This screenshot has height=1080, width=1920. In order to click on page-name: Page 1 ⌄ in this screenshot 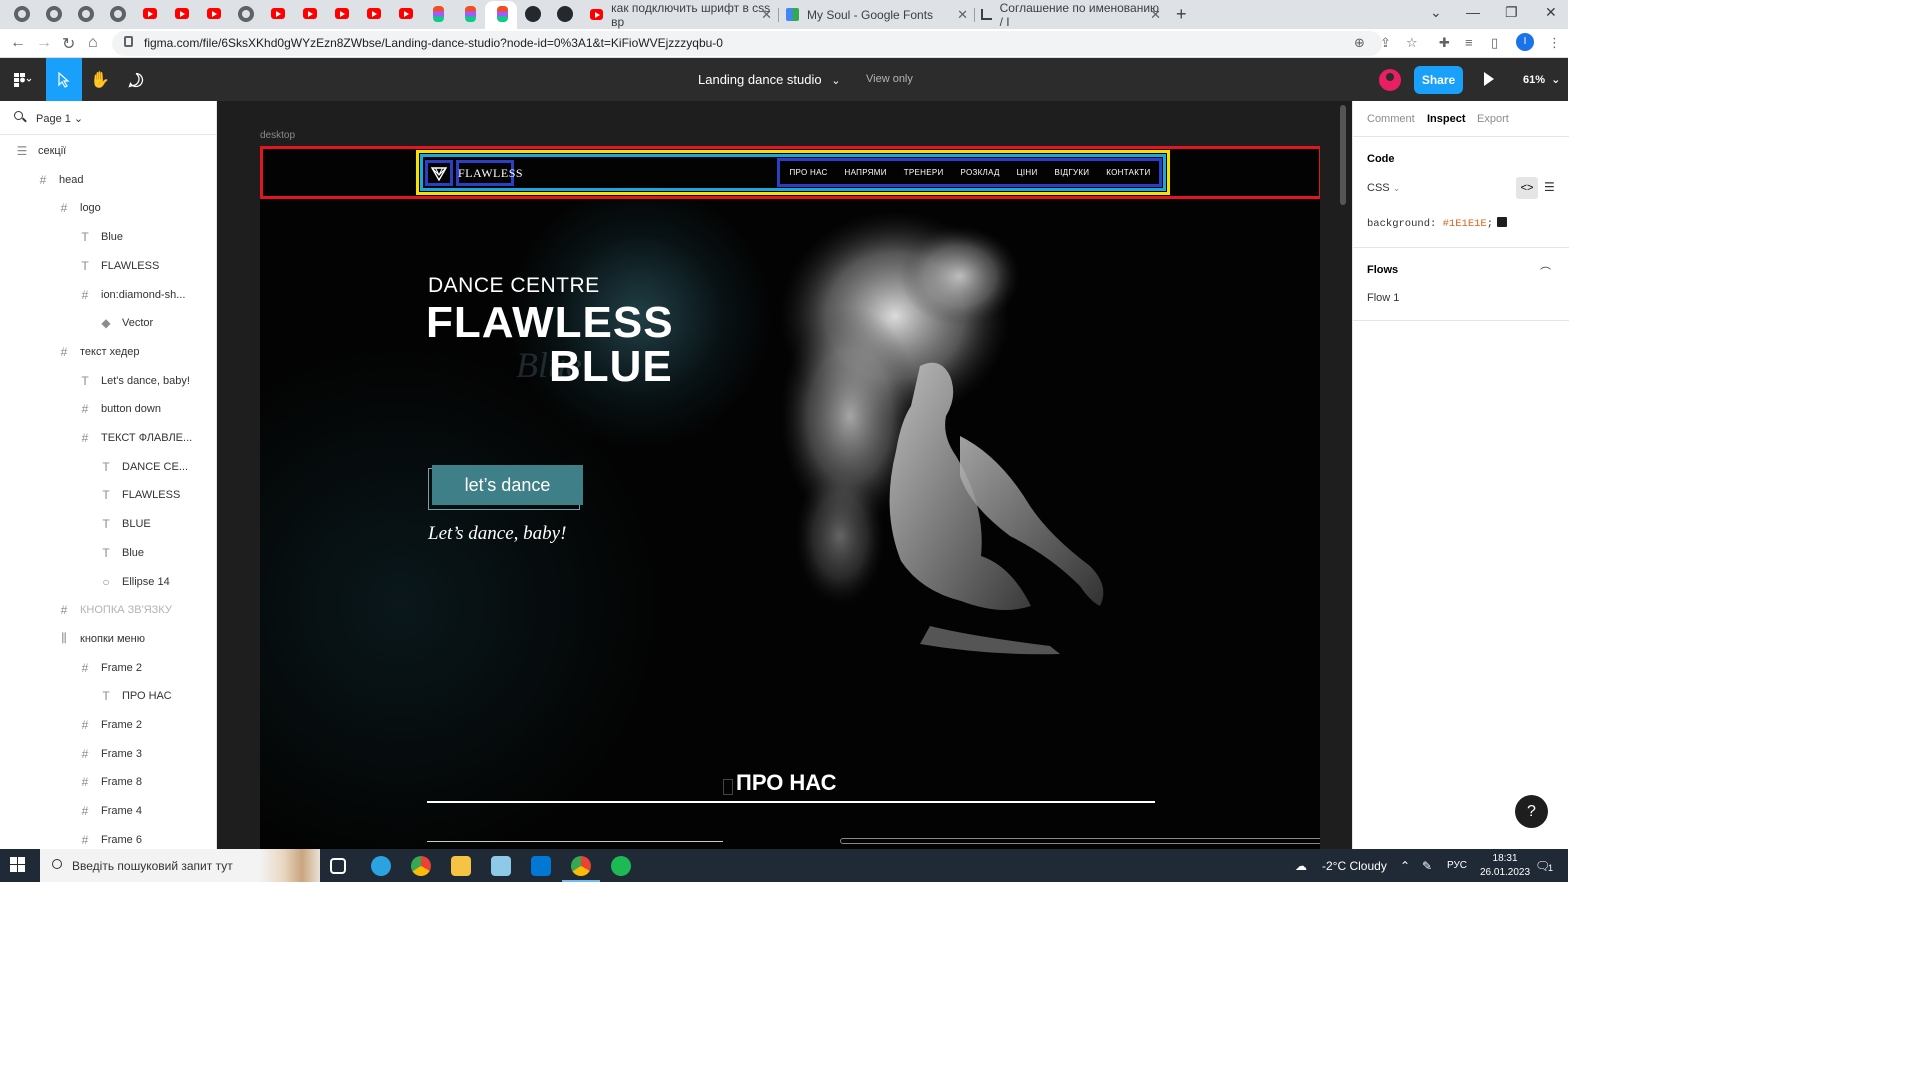, I will do `click(59, 118)`.